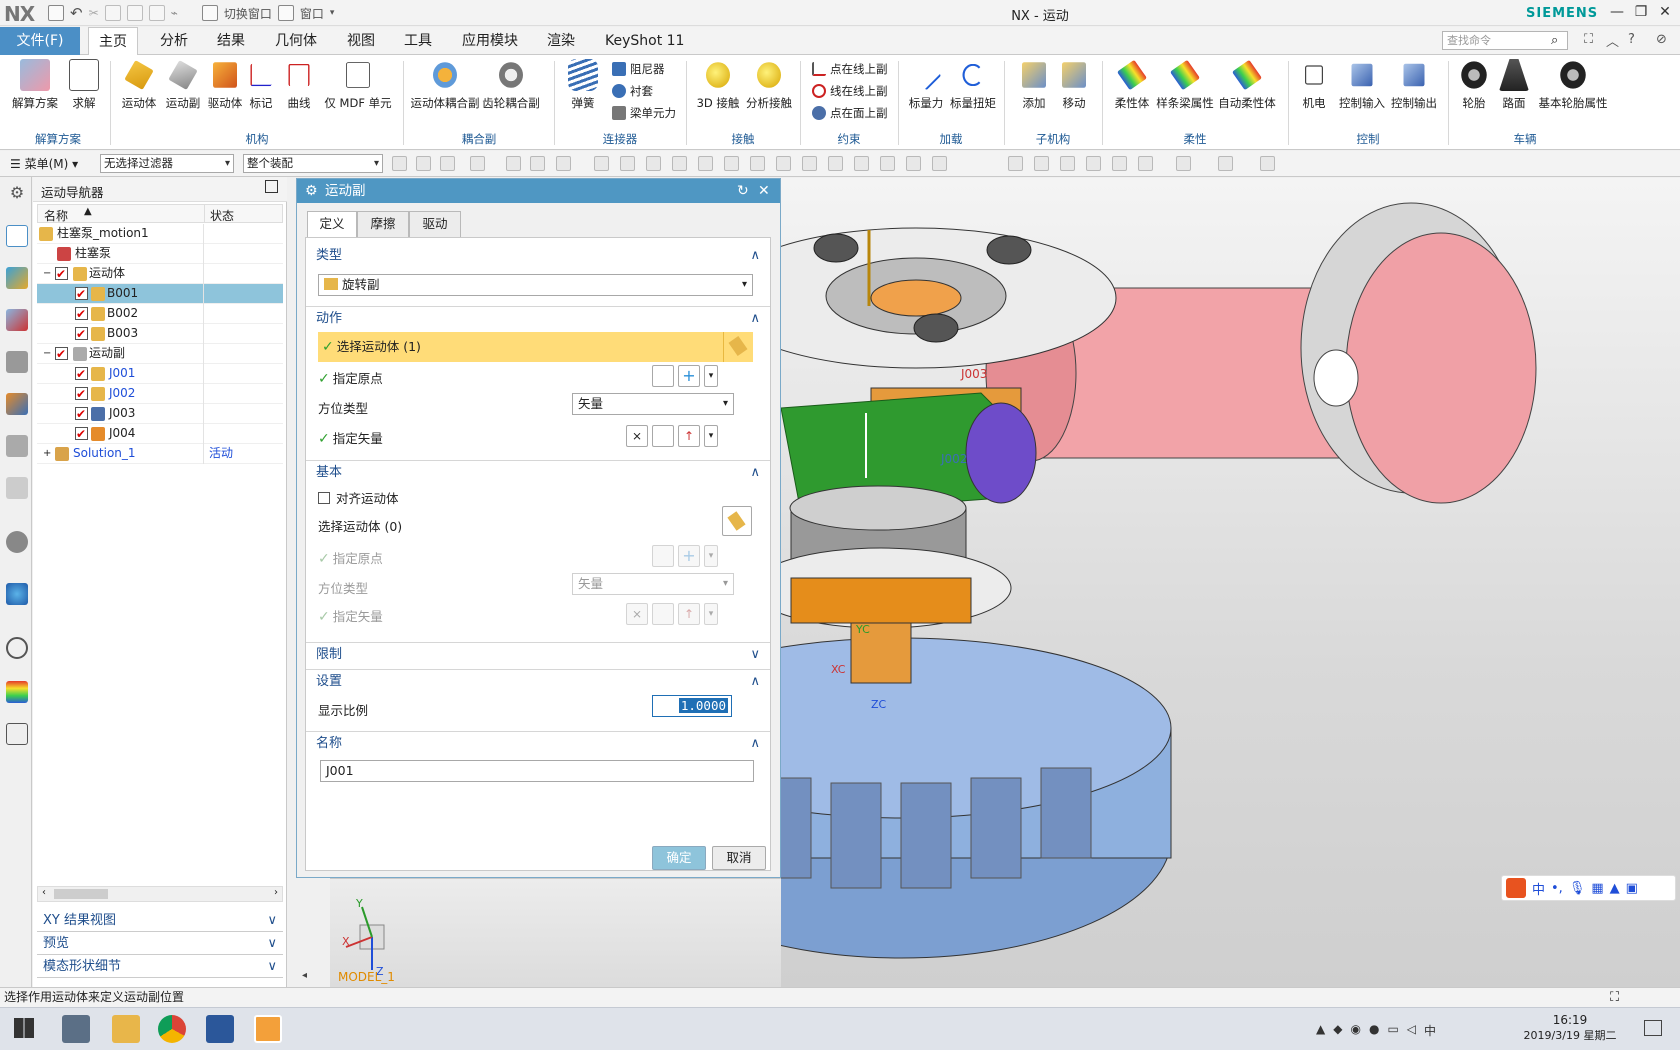  I want to click on filter-icon, so click(447, 163).